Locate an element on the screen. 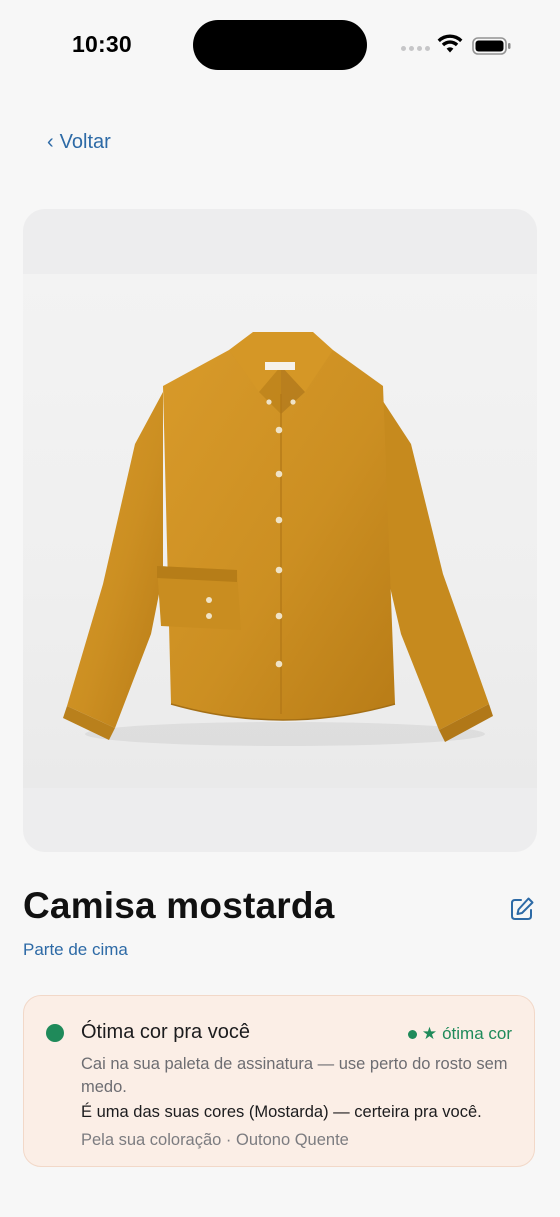  color-match-source: Pela sua coloração · Outono Quente is located at coordinates (215, 1140).